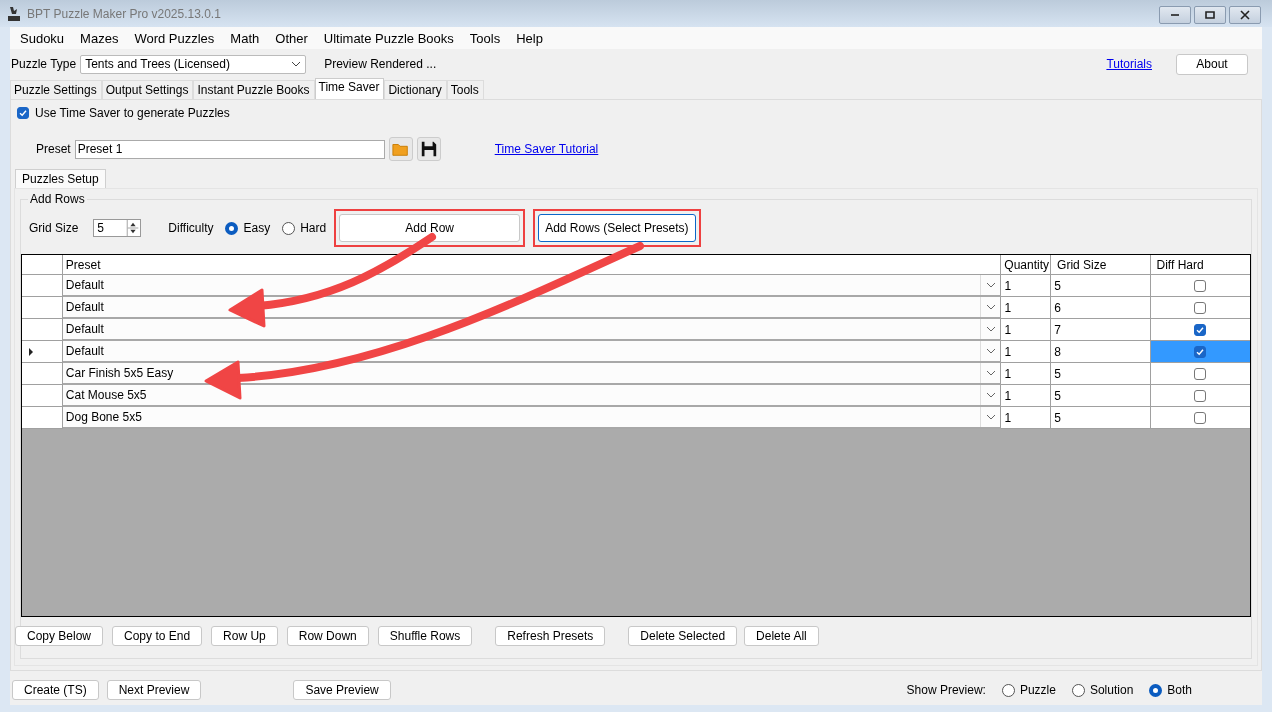 This screenshot has width=1272, height=712. I want to click on save-button, so click(428, 149).